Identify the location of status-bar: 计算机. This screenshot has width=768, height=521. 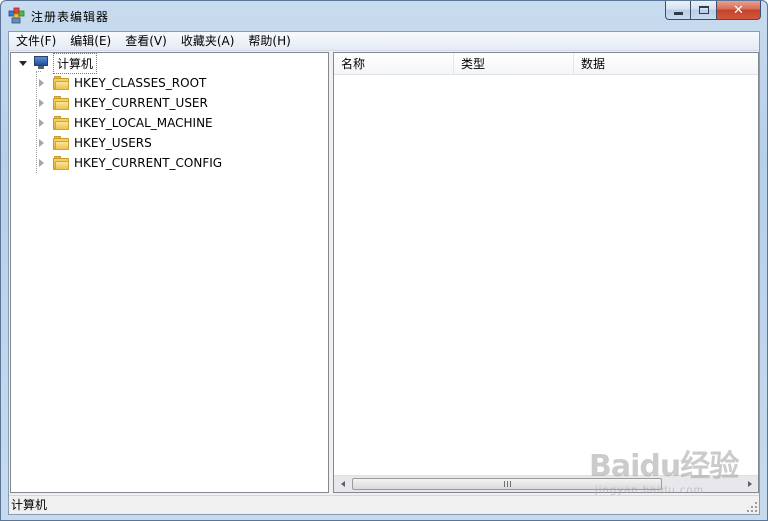
(384, 504).